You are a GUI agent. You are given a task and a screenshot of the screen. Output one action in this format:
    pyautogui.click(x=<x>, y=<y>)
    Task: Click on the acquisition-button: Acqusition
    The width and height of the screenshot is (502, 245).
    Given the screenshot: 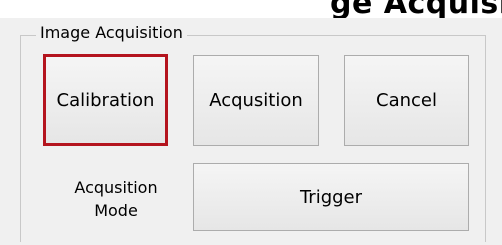 What is the action you would take?
    pyautogui.click(x=256, y=100)
    